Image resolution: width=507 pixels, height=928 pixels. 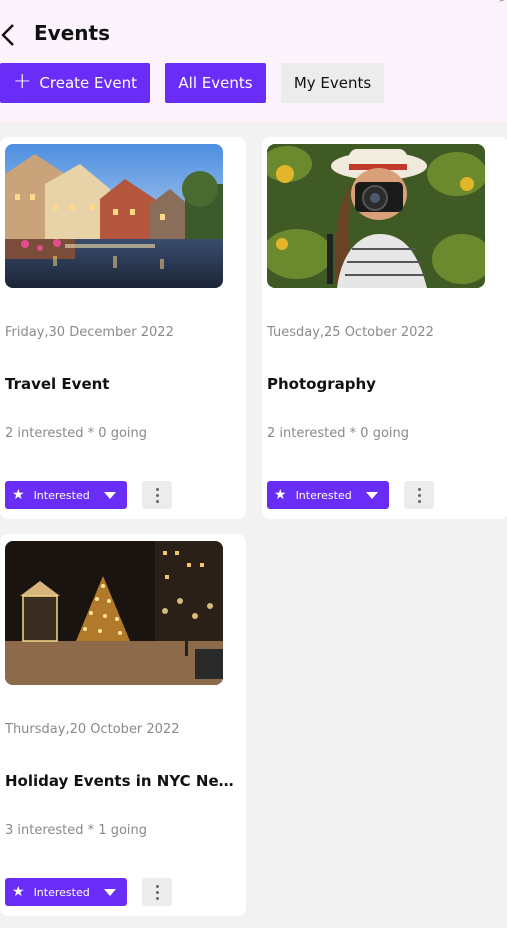 What do you see at coordinates (350, 332) in the screenshot?
I see `event-date: Tuesday,25 October 2022` at bounding box center [350, 332].